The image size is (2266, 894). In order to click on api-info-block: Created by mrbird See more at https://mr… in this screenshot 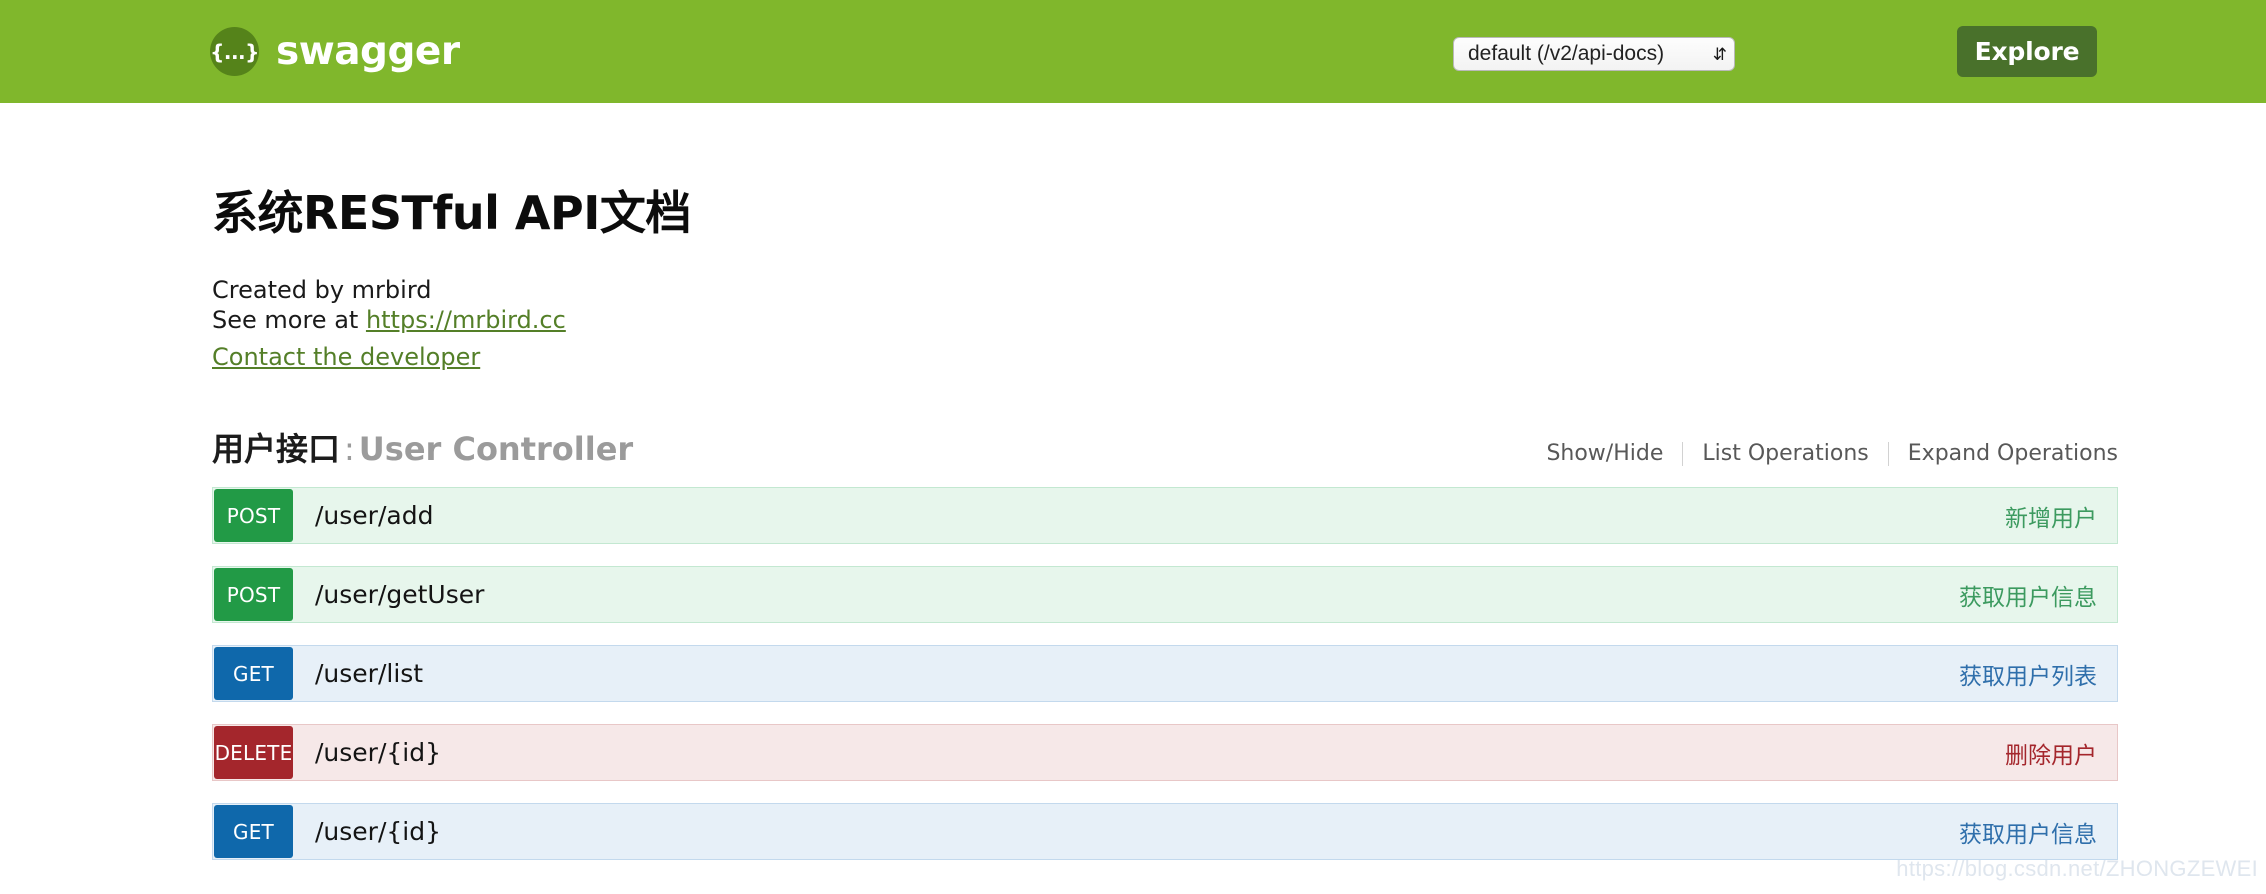, I will do `click(1165, 323)`.